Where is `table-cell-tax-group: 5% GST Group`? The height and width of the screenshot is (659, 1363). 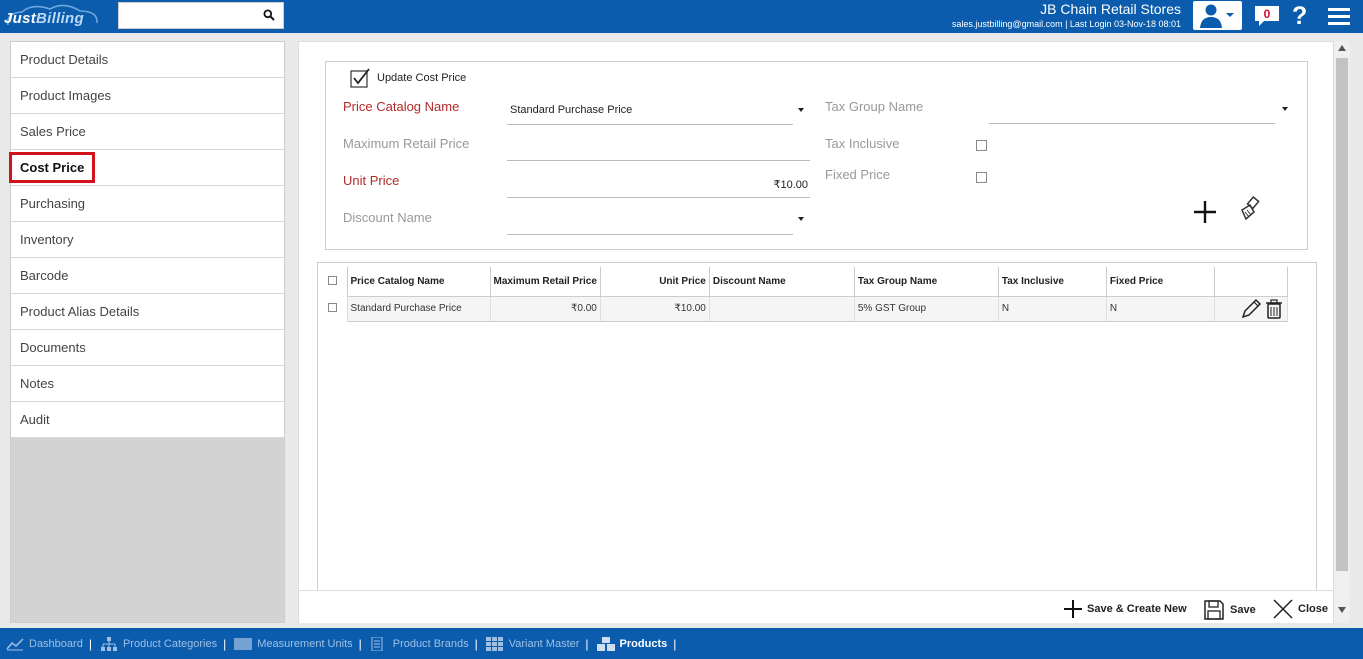 table-cell-tax-group: 5% GST Group is located at coordinates (926, 308).